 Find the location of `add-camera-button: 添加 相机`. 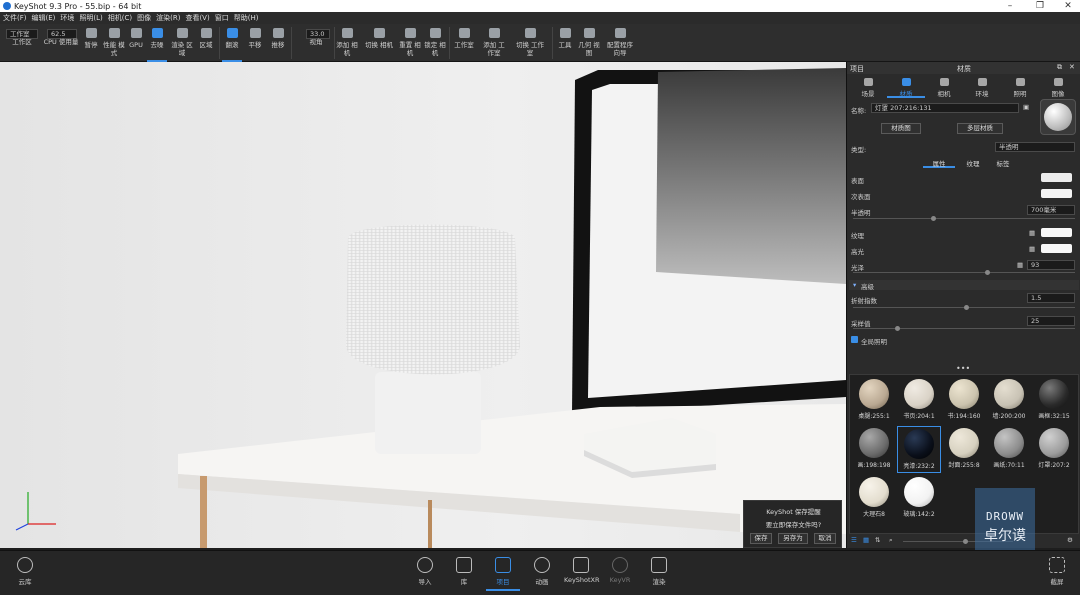

add-camera-button: 添加 相机 is located at coordinates (347, 43).